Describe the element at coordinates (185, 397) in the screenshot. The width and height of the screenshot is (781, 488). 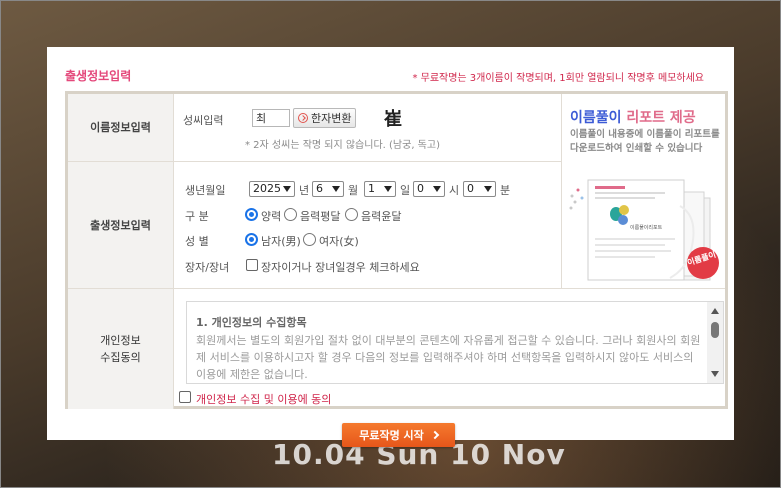
I see `consent-checkbox` at that location.